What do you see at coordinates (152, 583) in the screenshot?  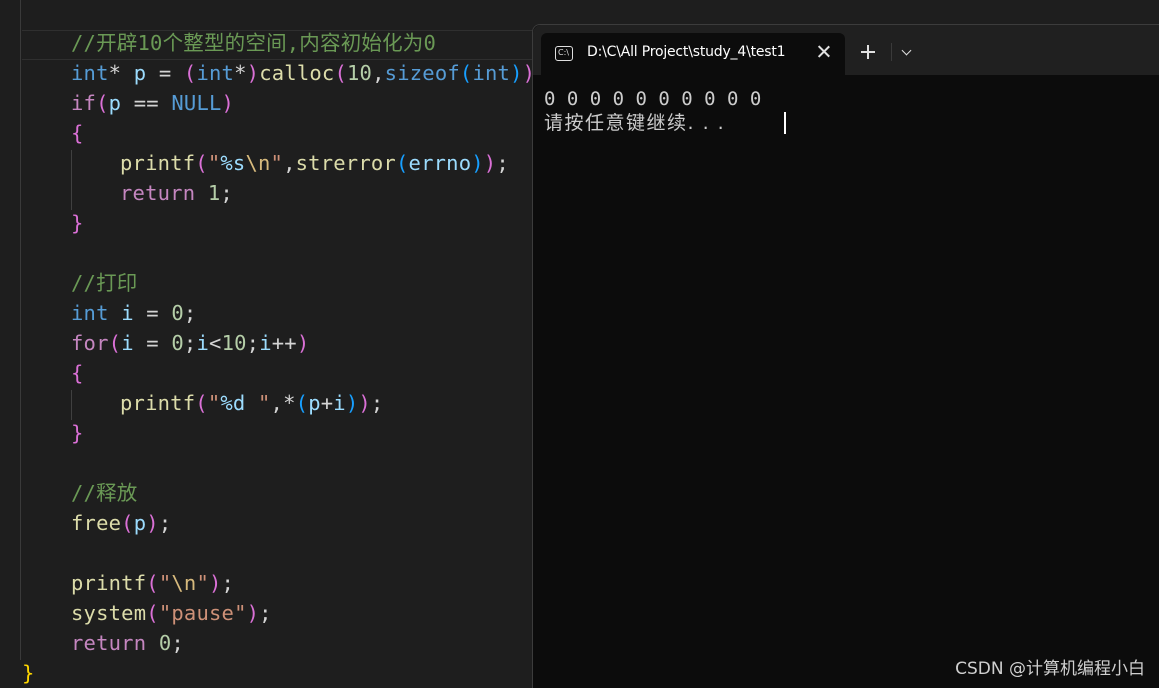 I see `code-line-printf-newline: printf("\n");` at bounding box center [152, 583].